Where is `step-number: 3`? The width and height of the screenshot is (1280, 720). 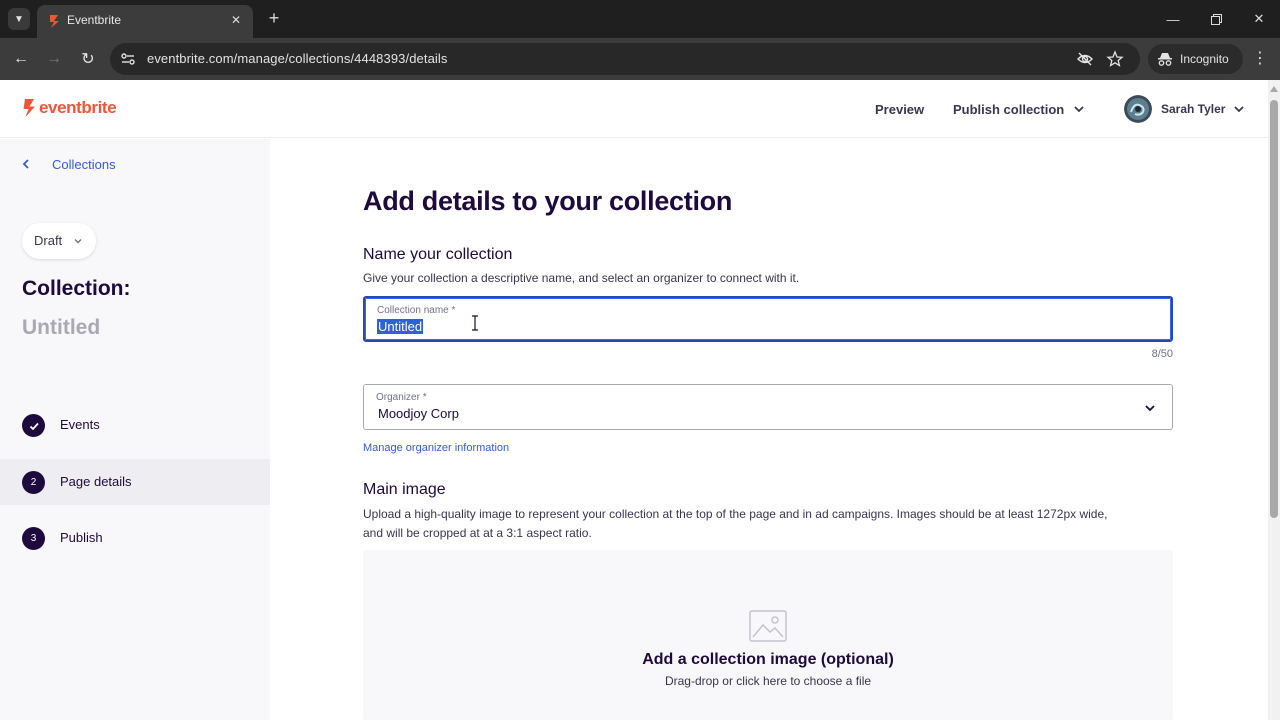 step-number: 3 is located at coordinates (33, 538).